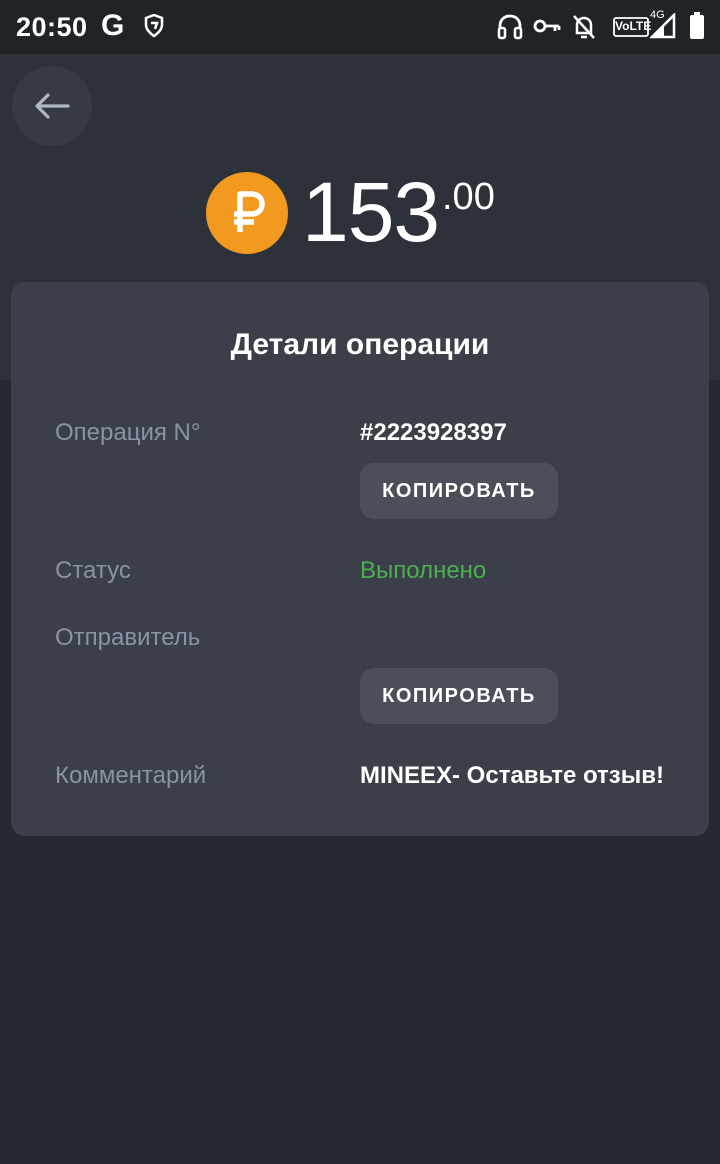 Image resolution: width=720 pixels, height=1164 pixels. I want to click on back-button, so click(52, 106).